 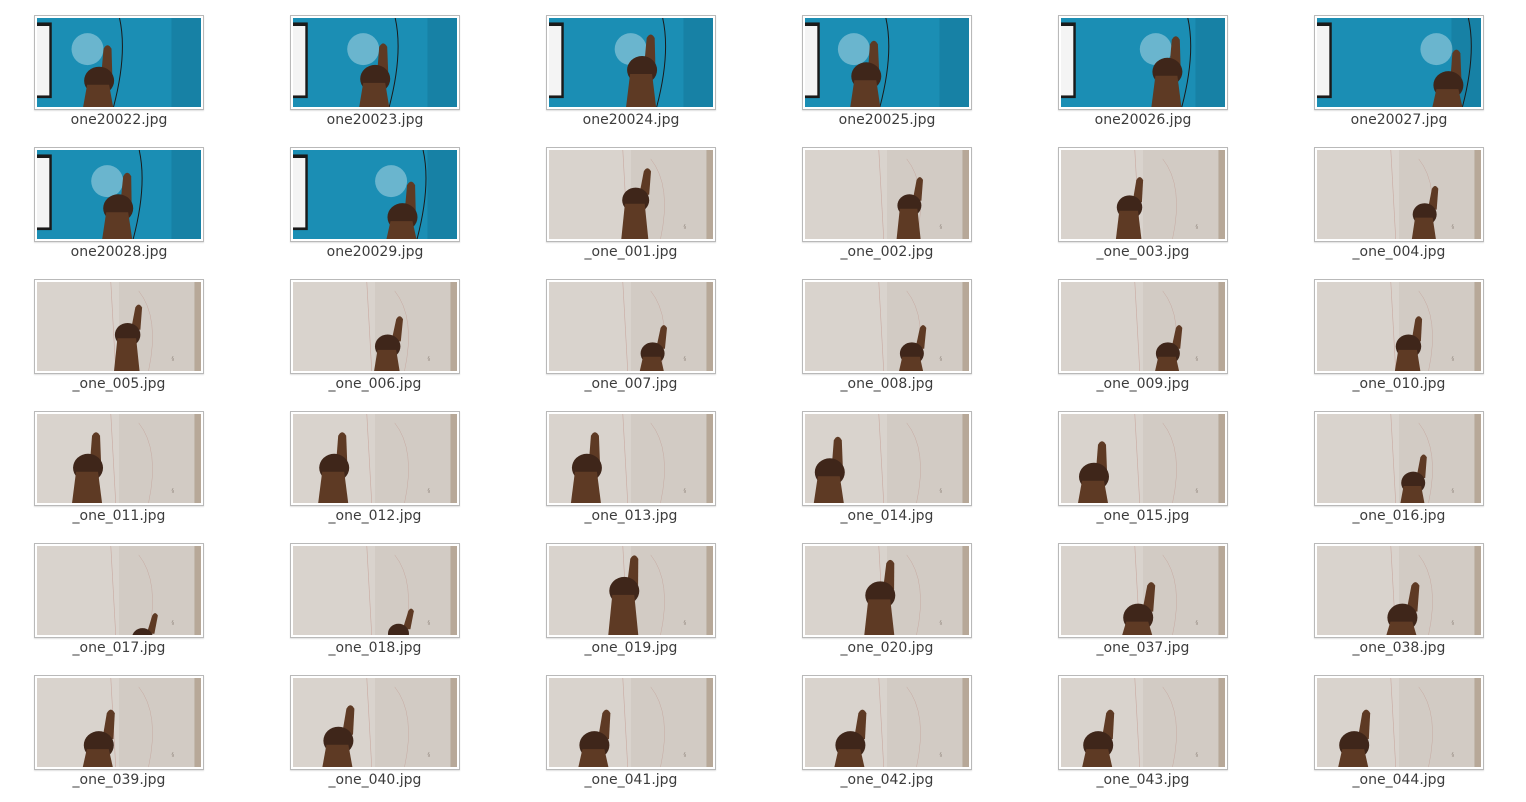 I want to click on file-name-label: one20023.jpg, so click(x=375, y=120).